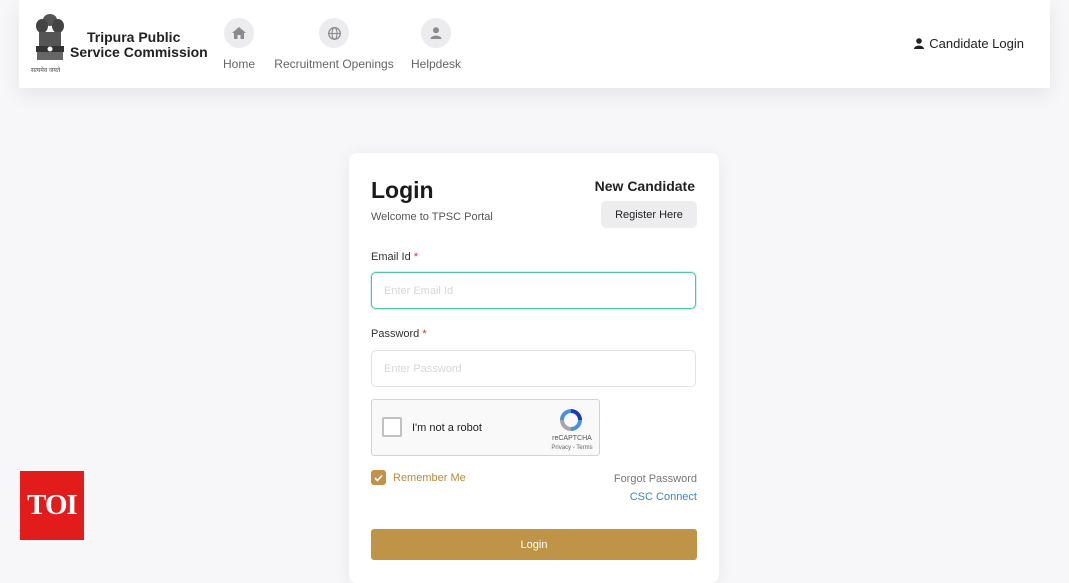 The width and height of the screenshot is (1069, 583). I want to click on remember-me: Remember Me, so click(418, 477).